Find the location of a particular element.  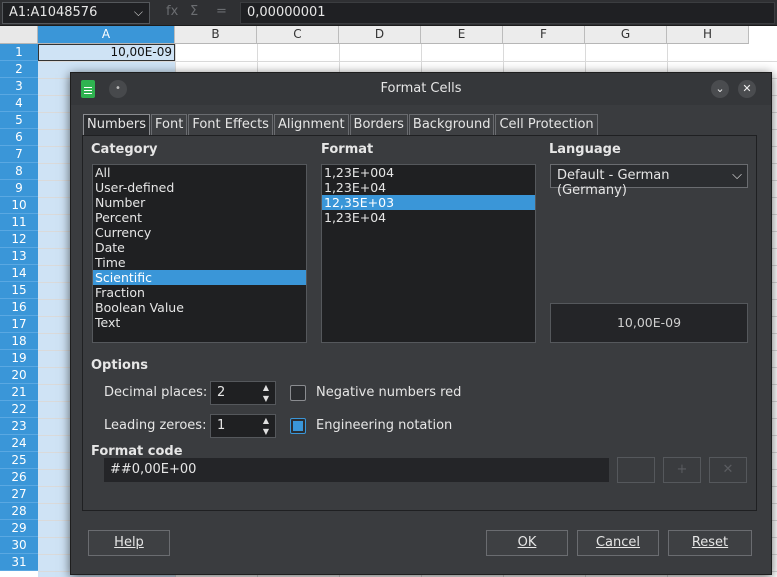

close-icon: ✕ is located at coordinates (747, 89).